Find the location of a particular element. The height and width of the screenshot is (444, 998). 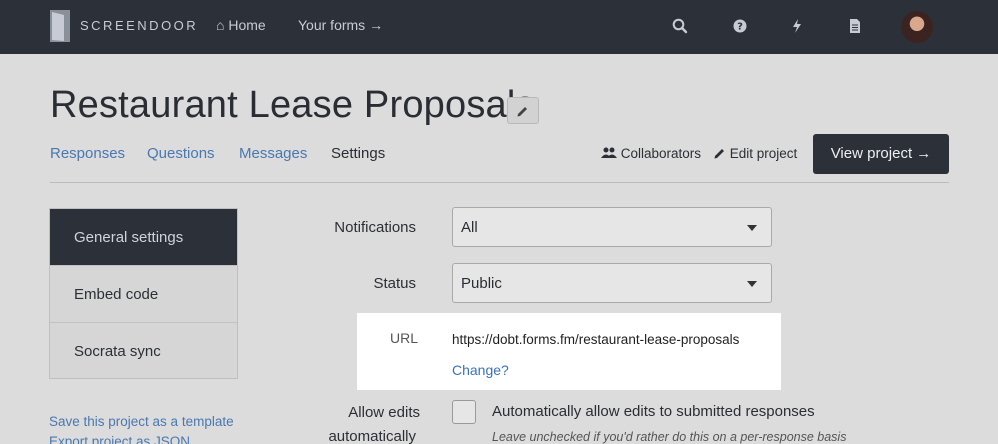

settings-sidebar: General settings Embed code Socrata sync is located at coordinates (143, 293).